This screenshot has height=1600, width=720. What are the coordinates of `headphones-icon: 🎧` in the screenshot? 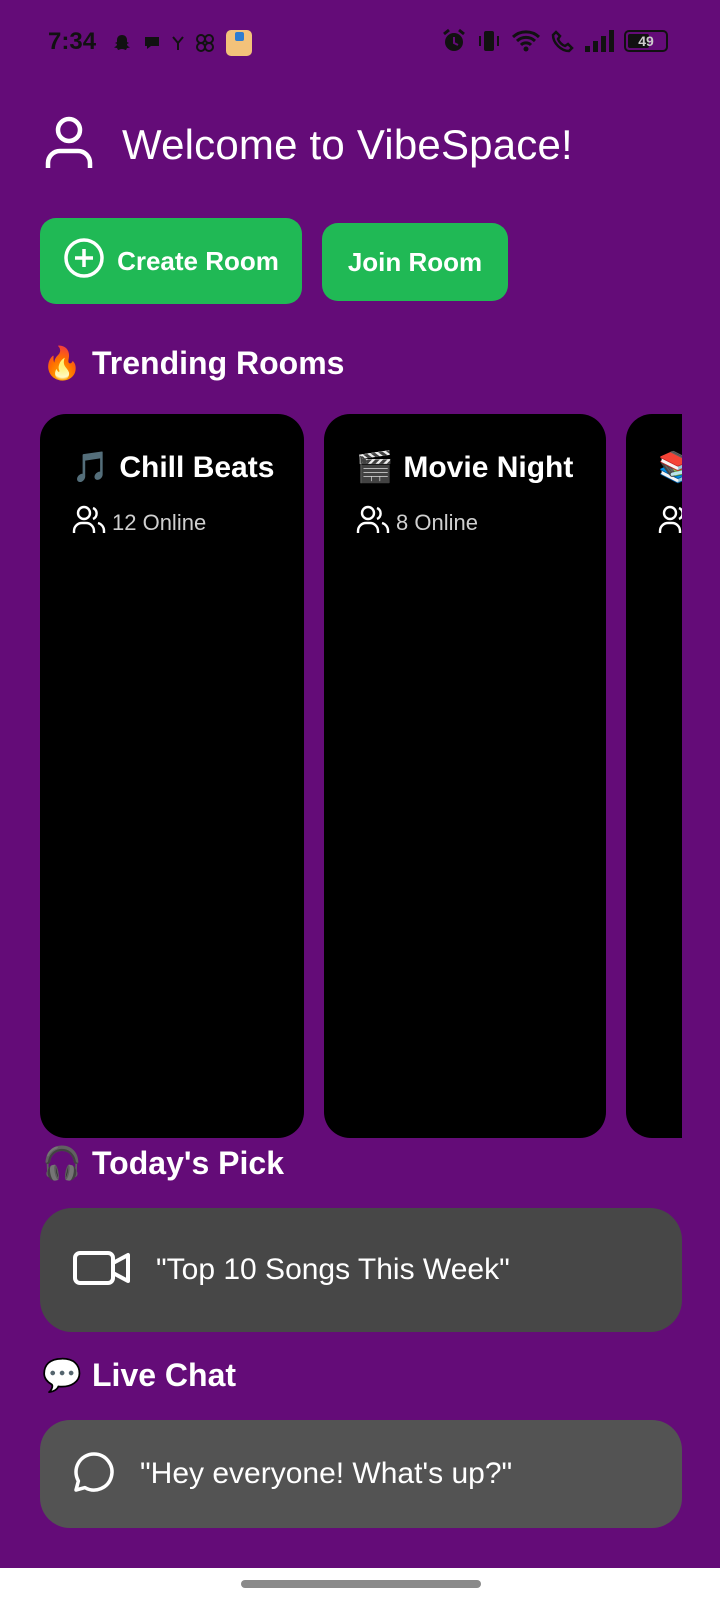 It's located at (62, 1163).